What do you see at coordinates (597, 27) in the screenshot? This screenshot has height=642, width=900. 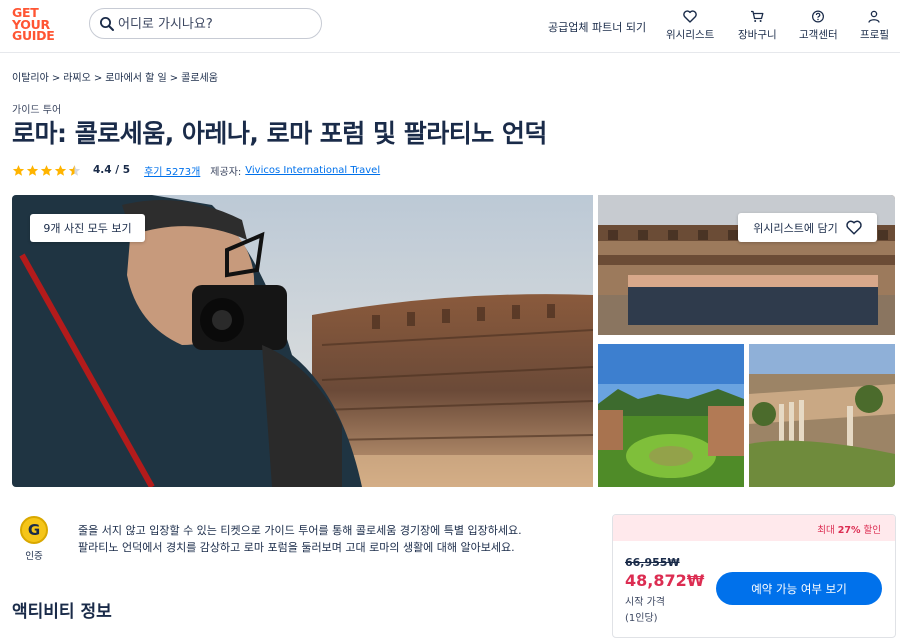 I see `become-partner-link: 공급업체 파트너 되기` at bounding box center [597, 27].